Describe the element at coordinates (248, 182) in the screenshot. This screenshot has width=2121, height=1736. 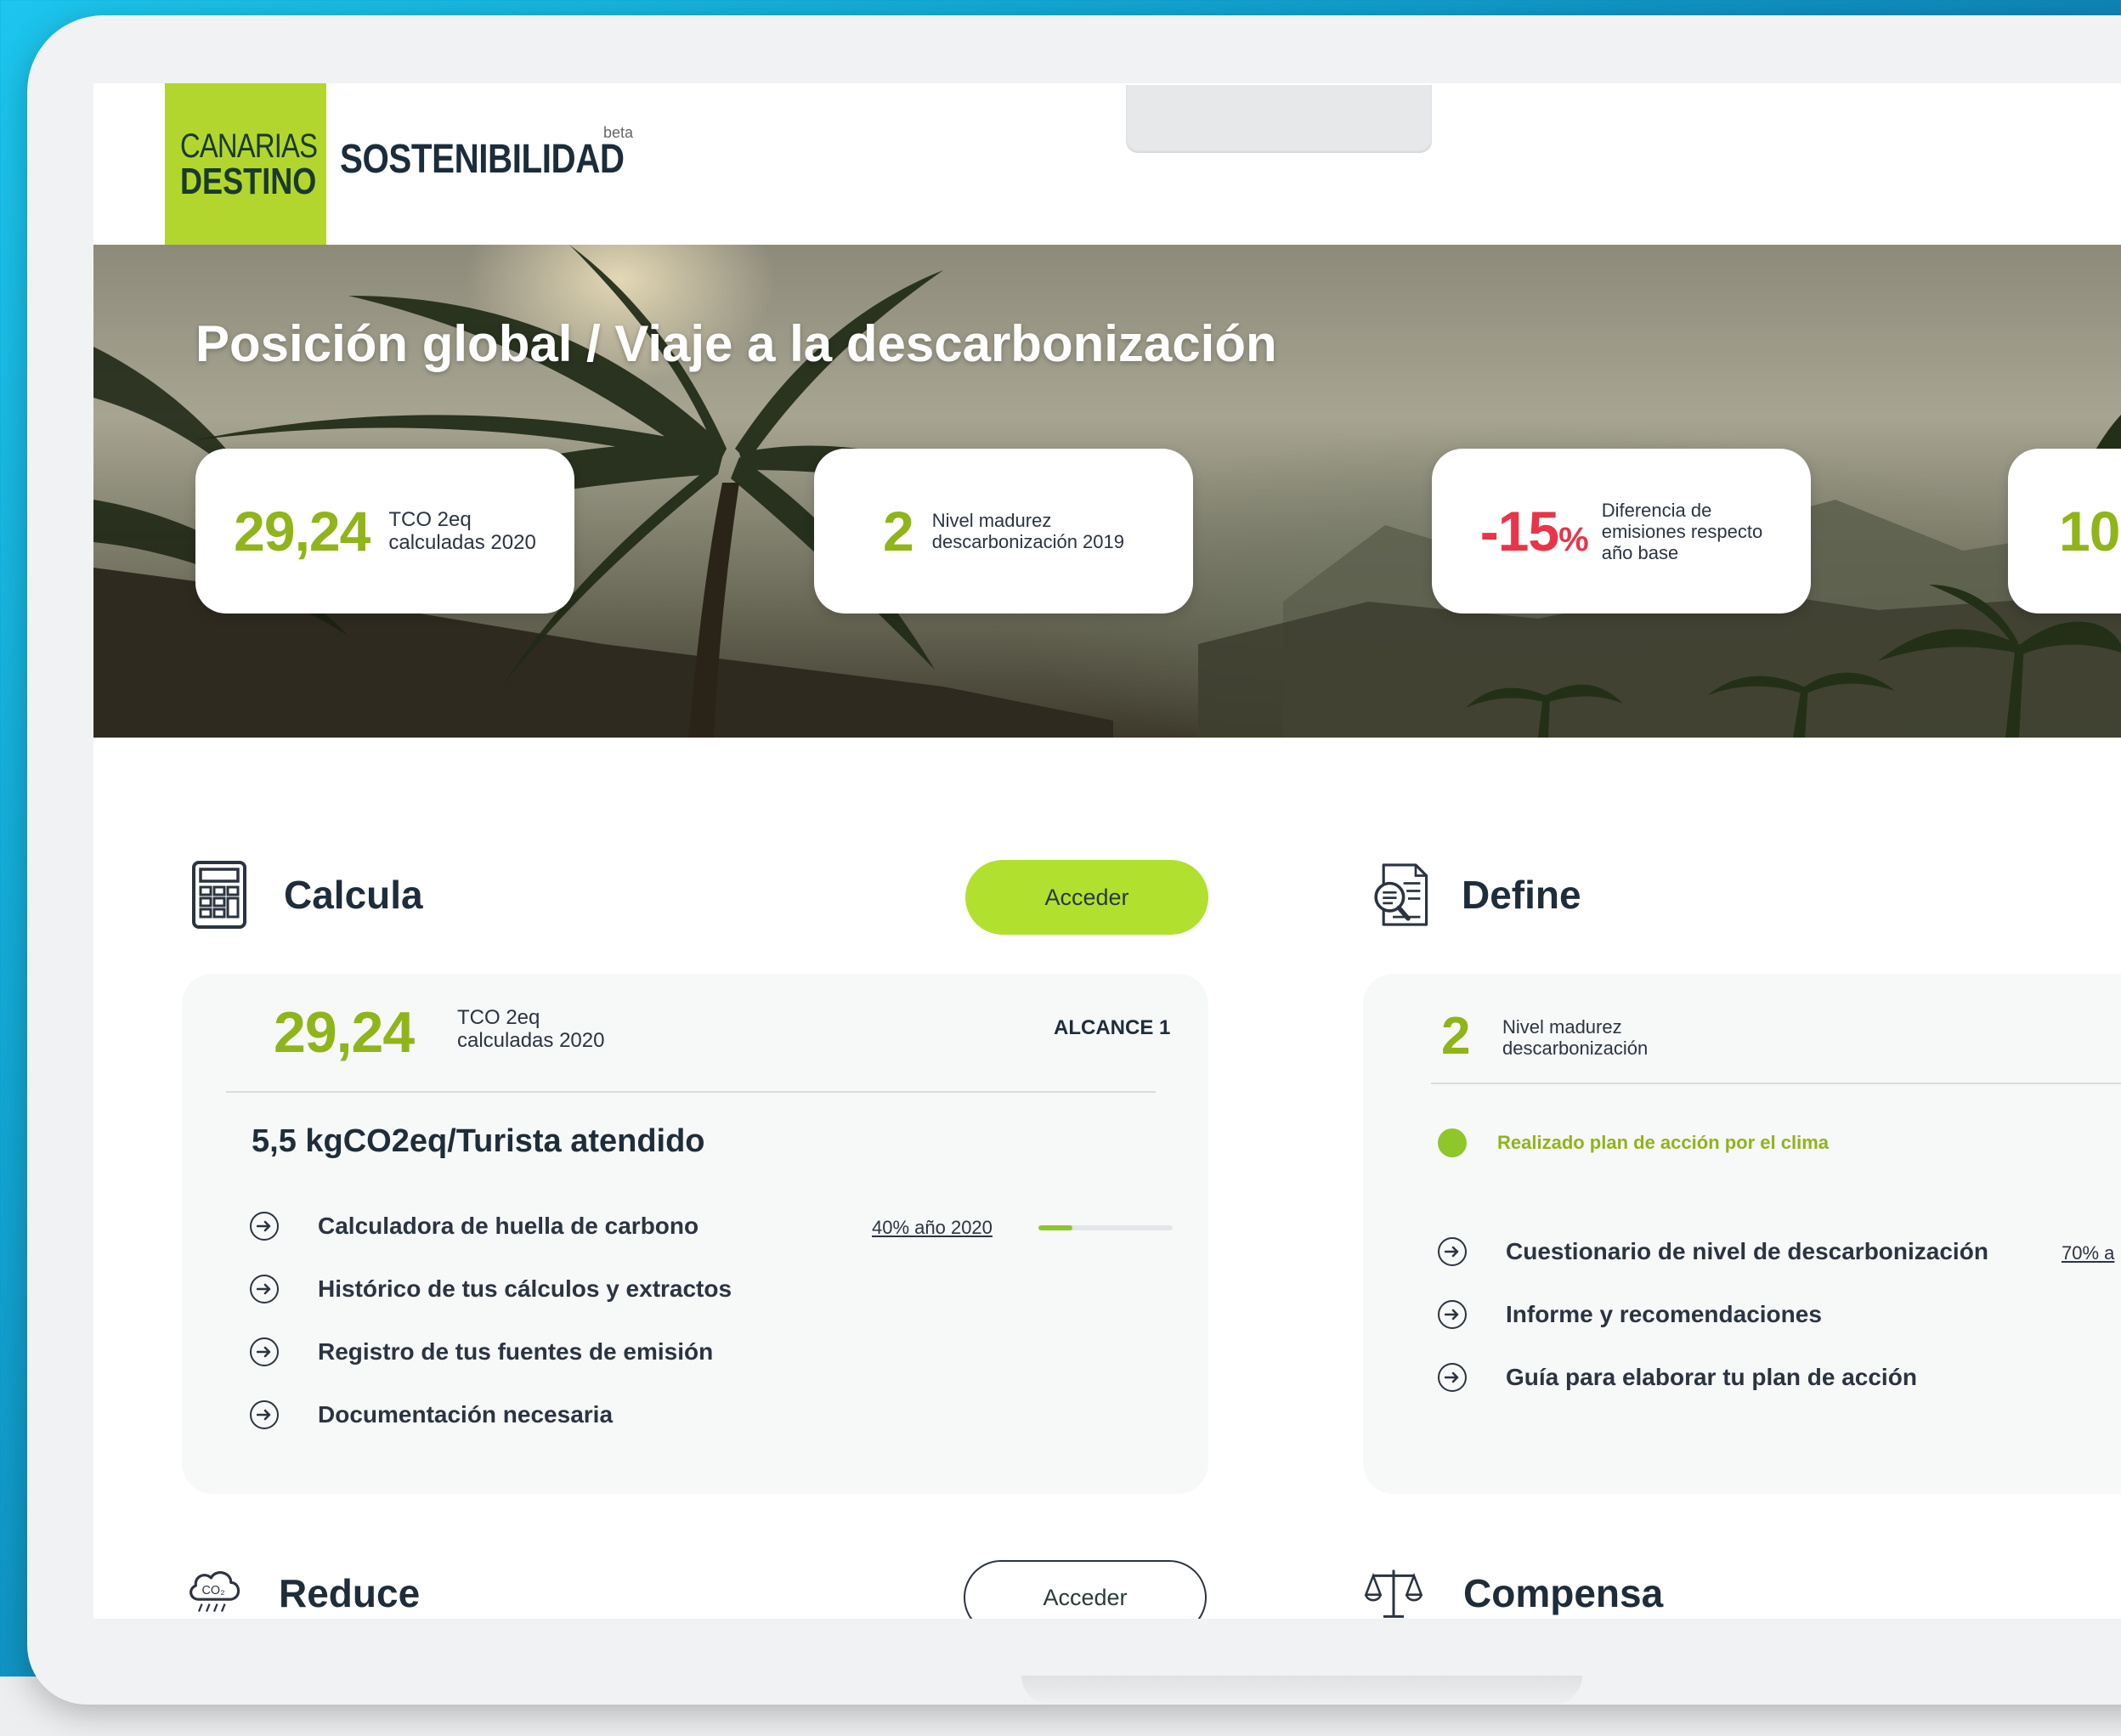
I see `logo-line-2: DESTINO` at that location.